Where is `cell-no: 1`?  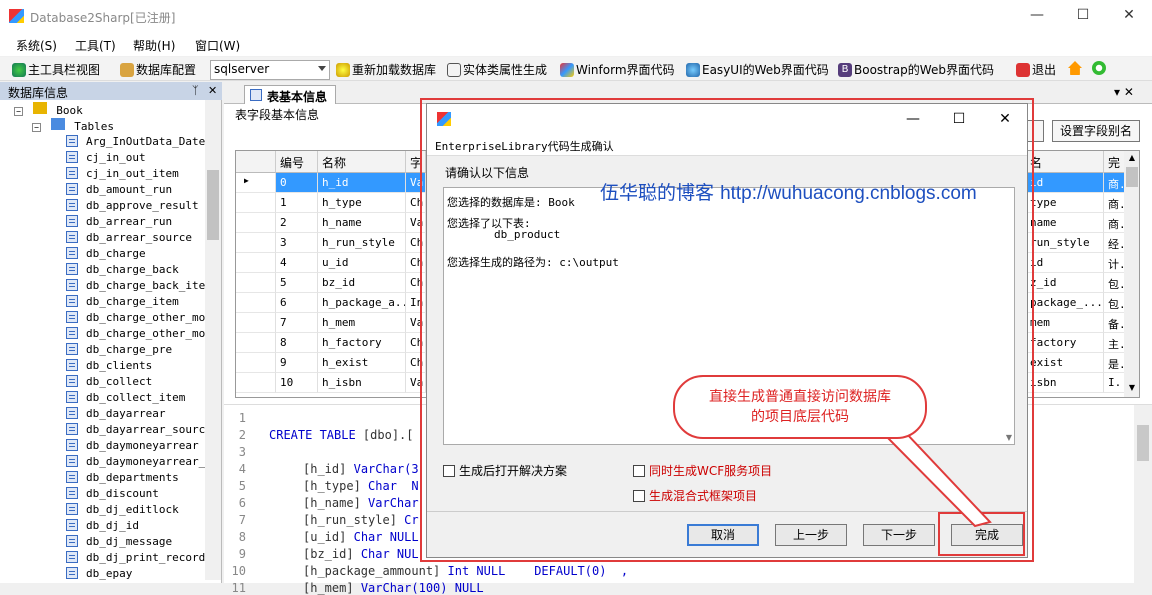 cell-no: 1 is located at coordinates (297, 203).